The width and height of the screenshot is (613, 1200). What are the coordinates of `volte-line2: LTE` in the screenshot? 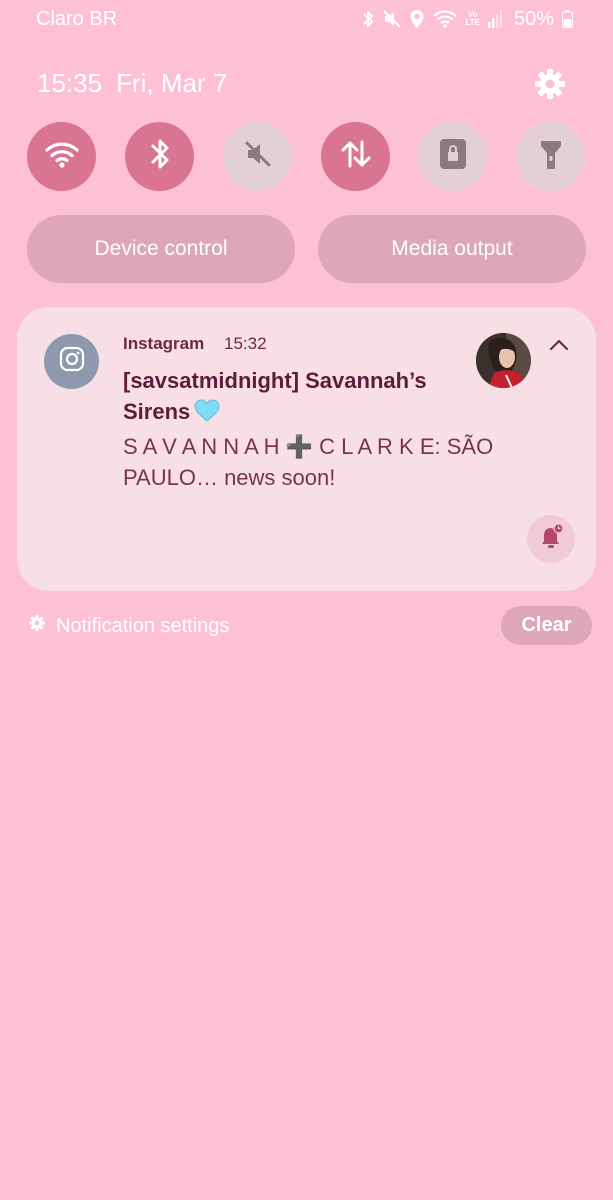 It's located at (472, 22).